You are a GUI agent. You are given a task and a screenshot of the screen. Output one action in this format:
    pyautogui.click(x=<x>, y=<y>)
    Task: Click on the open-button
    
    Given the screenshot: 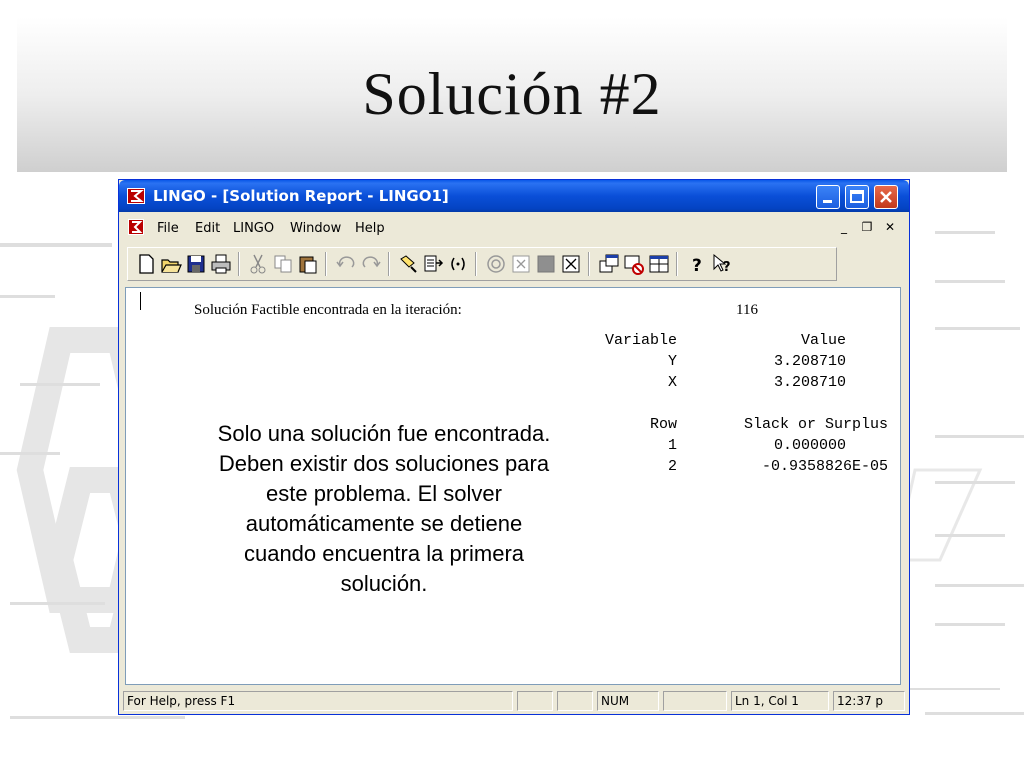 What is the action you would take?
    pyautogui.click(x=171, y=264)
    